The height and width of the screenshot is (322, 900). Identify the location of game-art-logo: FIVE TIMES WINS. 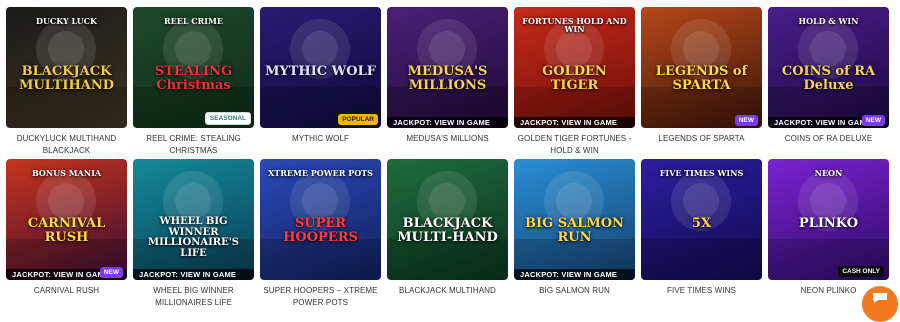
(701, 173).